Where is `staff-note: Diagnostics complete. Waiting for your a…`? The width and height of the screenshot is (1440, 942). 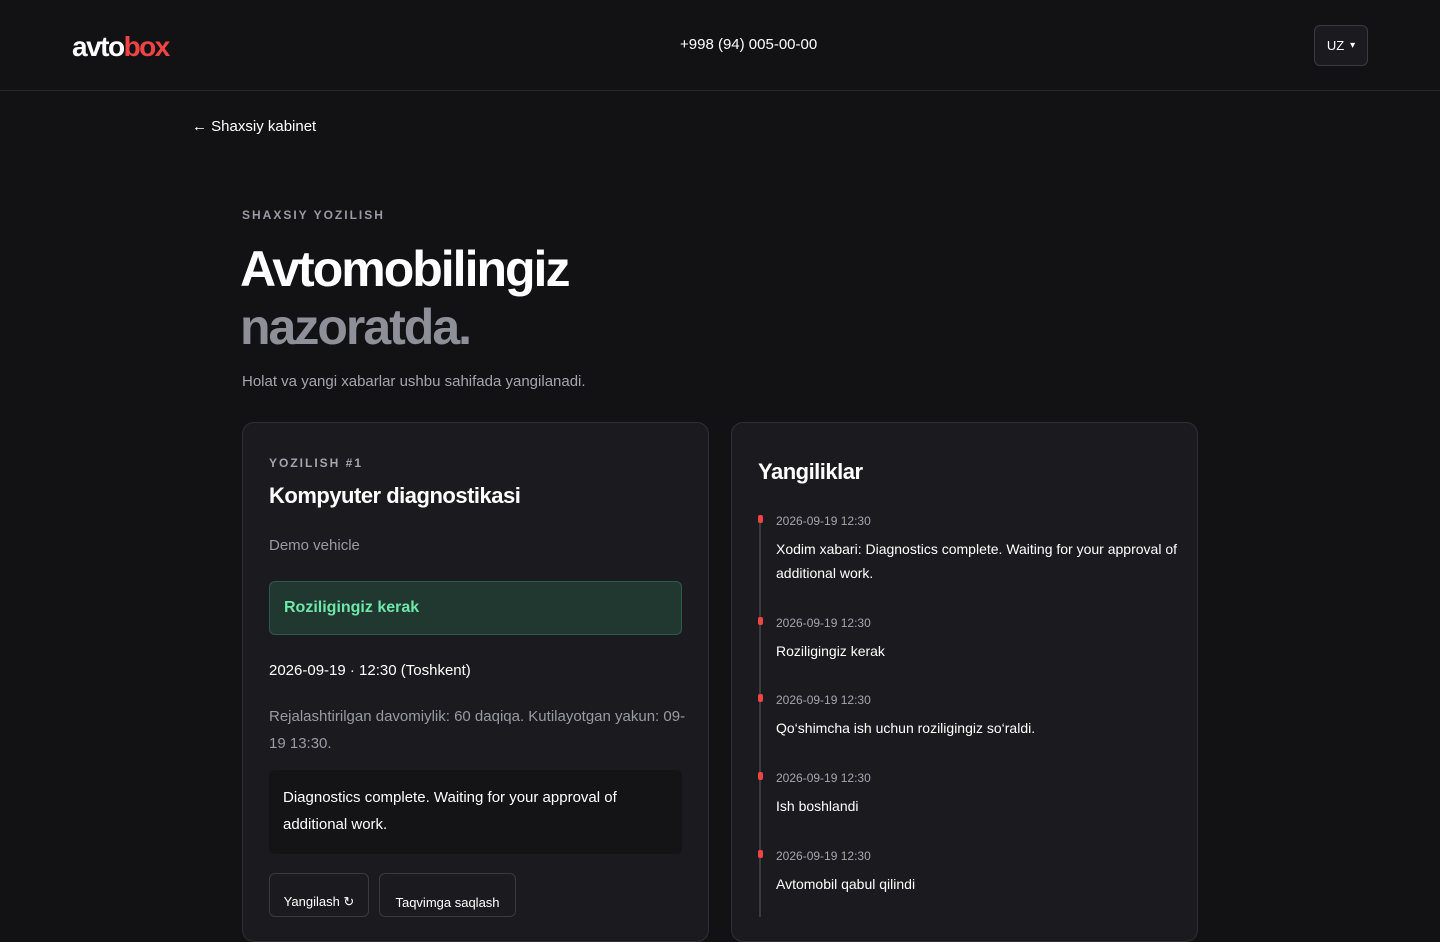 staff-note: Diagnostics complete. Waiting for your a… is located at coordinates (475, 812).